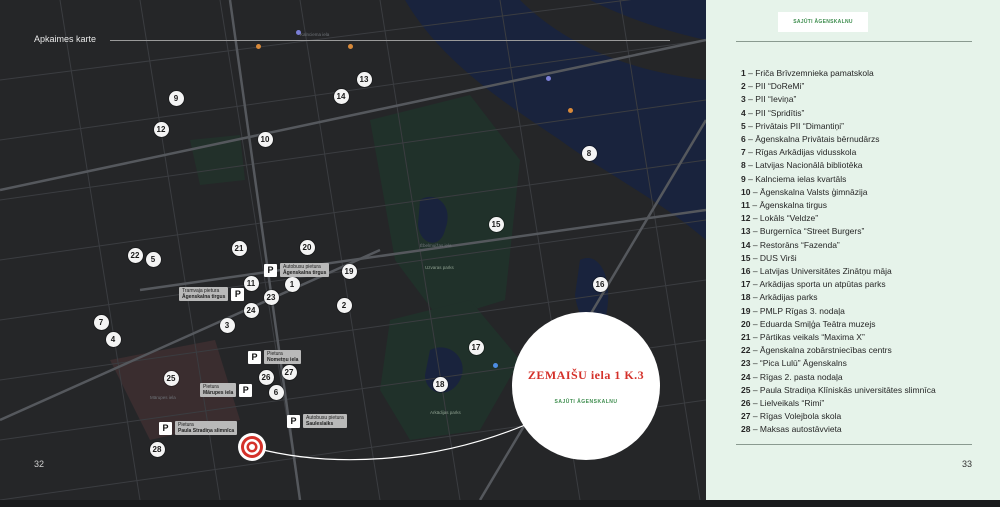 The width and height of the screenshot is (1000, 507). What do you see at coordinates (227, 325) in the screenshot?
I see `map-marker: 3` at bounding box center [227, 325].